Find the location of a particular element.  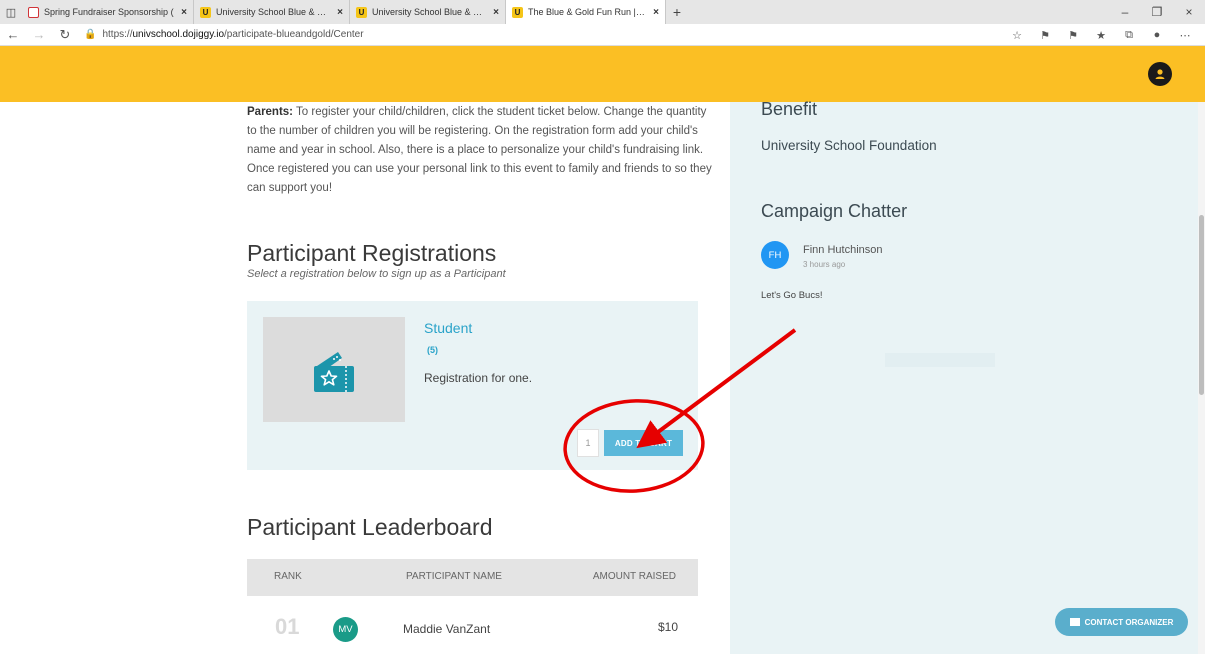

participant-name: Maddie VanZant is located at coordinates (446, 629).